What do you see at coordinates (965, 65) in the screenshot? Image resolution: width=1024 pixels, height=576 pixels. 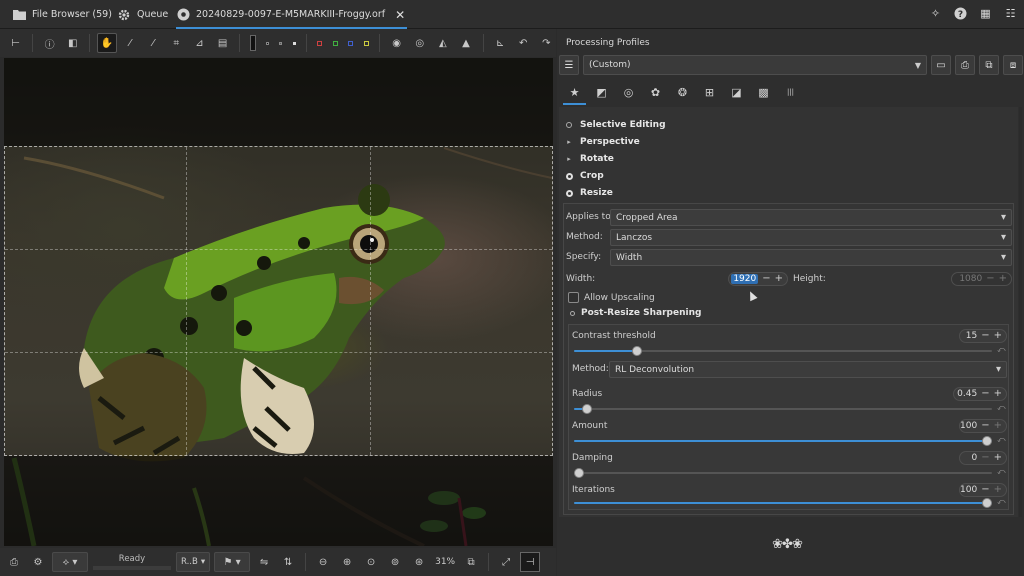 I see `save-profile-icon: ⎙` at bounding box center [965, 65].